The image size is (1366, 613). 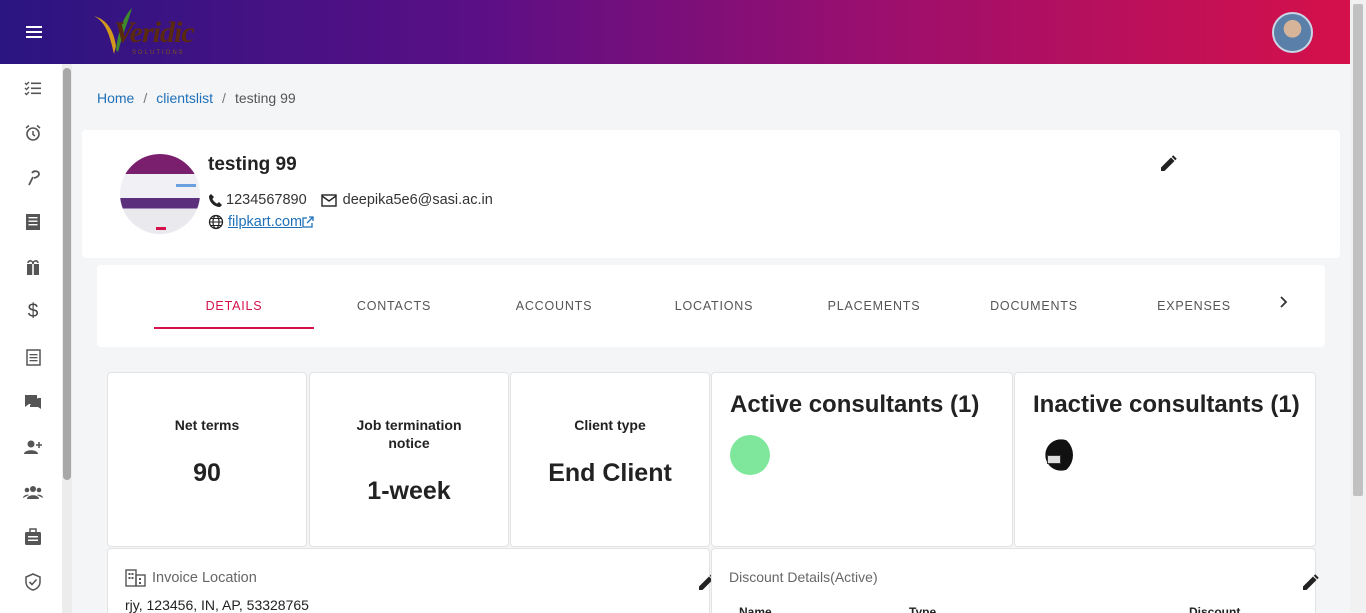 What do you see at coordinates (160, 194) in the screenshot?
I see `client-logo-image` at bounding box center [160, 194].